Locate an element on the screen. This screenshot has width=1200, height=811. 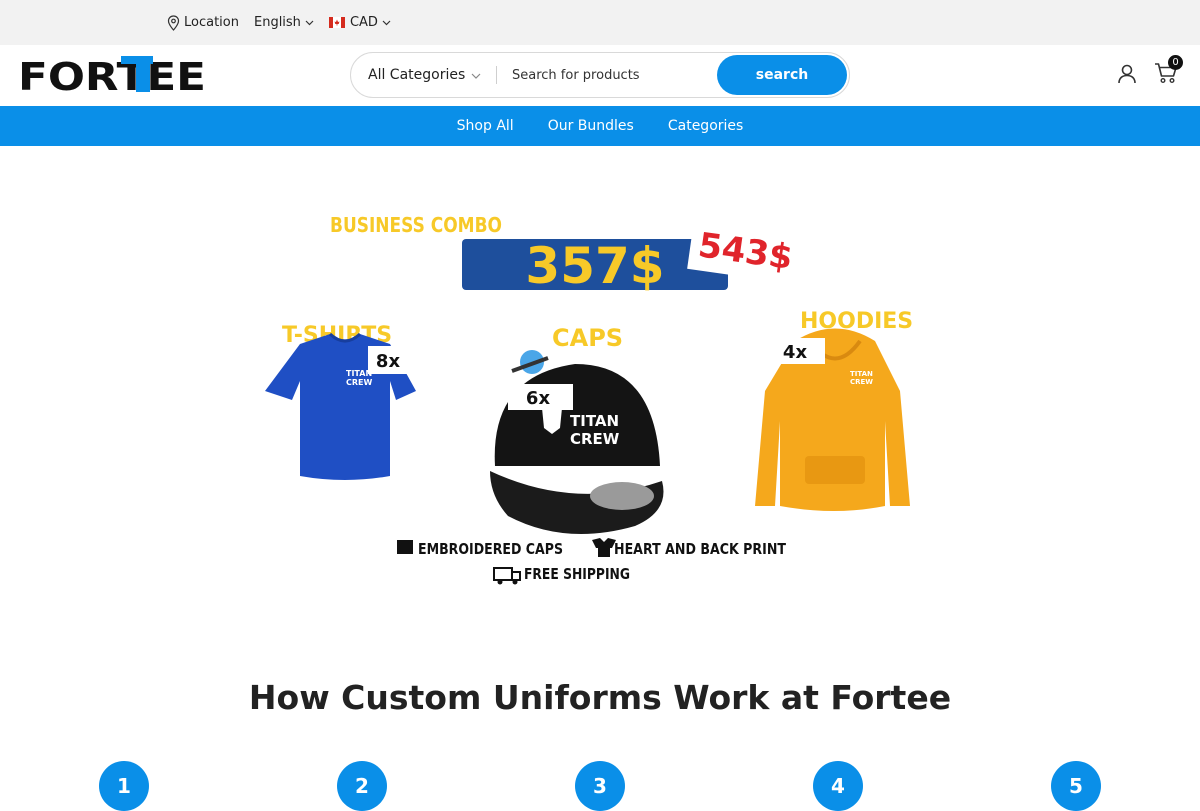
language-label: English is located at coordinates (277, 22).